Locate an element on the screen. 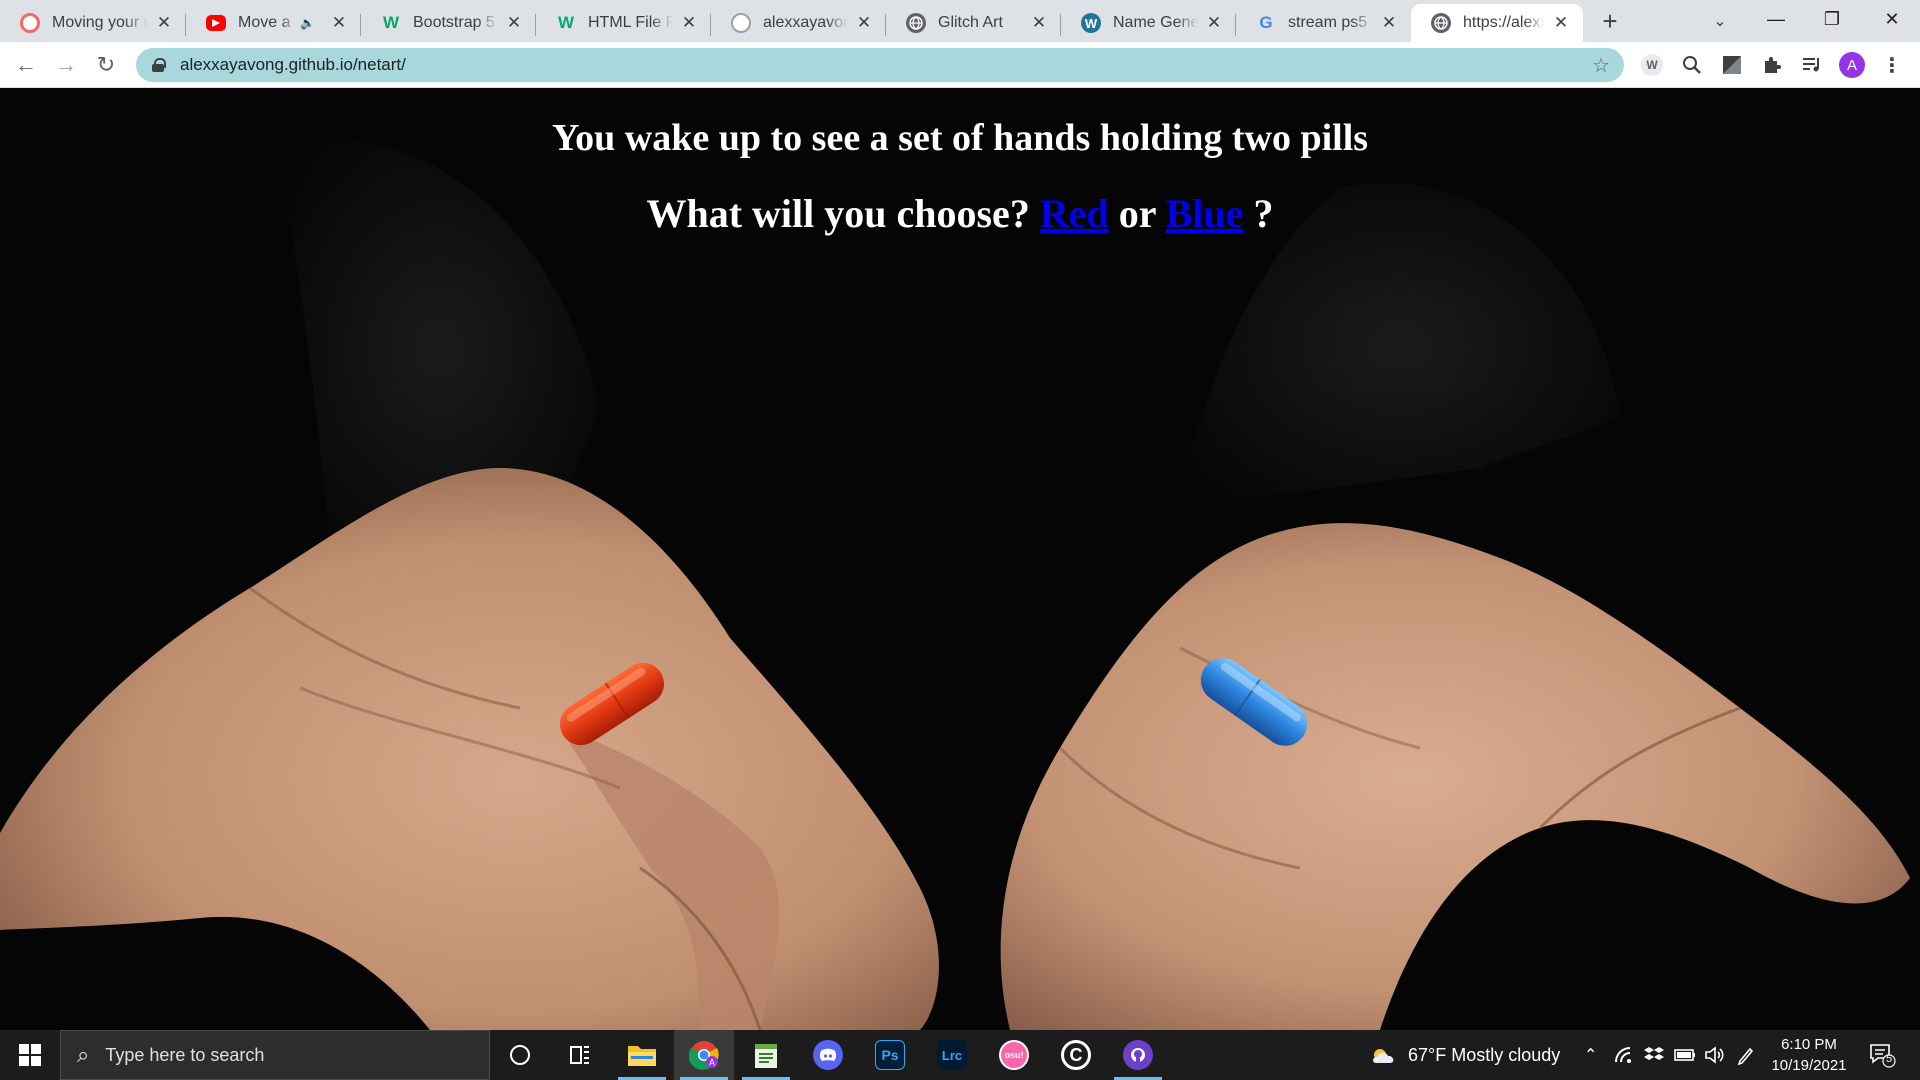 Image resolution: width=1920 pixels, height=1080 pixels. media-queue-icon is located at coordinates (1812, 65).